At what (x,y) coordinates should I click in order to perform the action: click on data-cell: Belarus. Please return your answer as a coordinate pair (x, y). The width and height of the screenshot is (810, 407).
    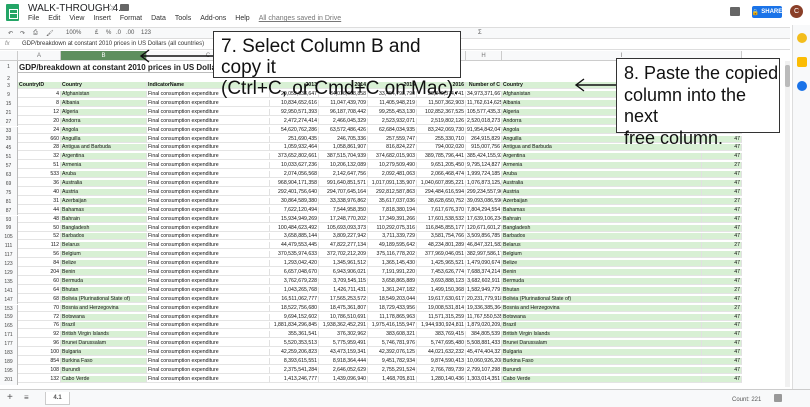
    Looking at the image, I should click on (104, 246).